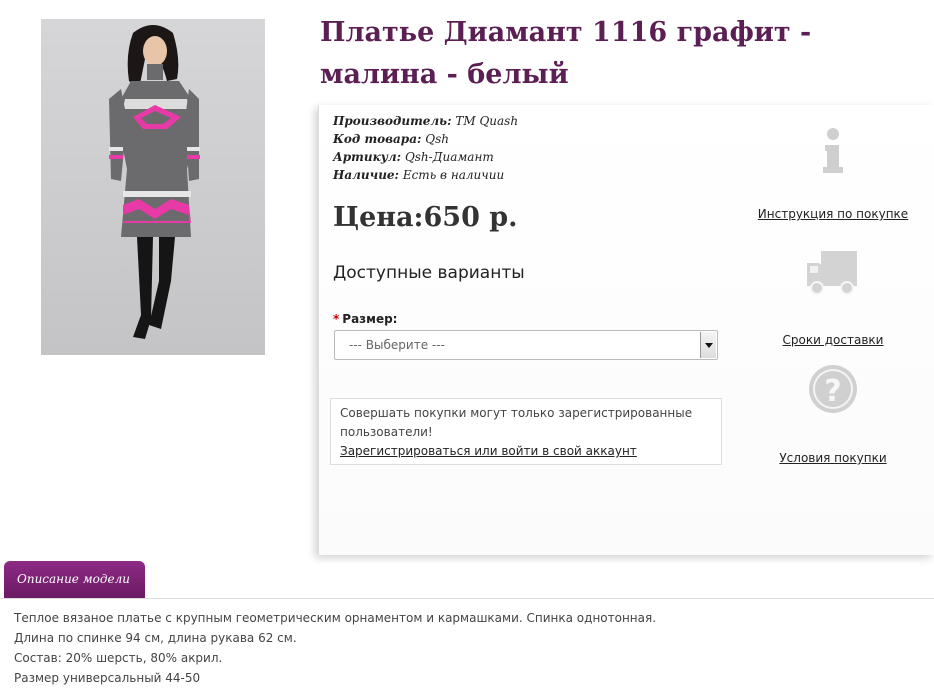  I want to click on article-value: Qsh-Диамант, so click(449, 157).